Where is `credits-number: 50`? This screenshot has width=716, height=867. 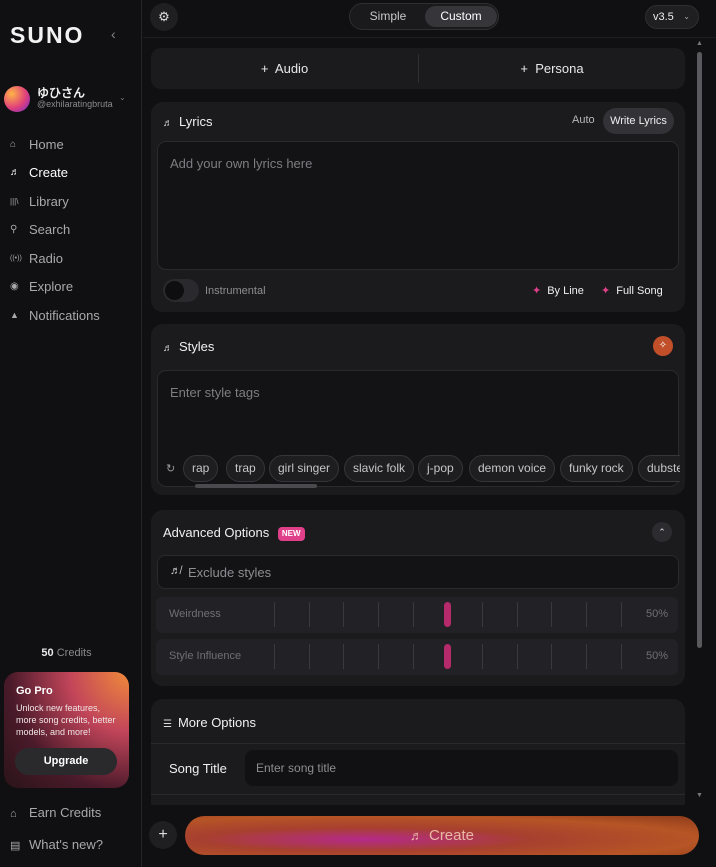 credits-number: 50 is located at coordinates (47, 653).